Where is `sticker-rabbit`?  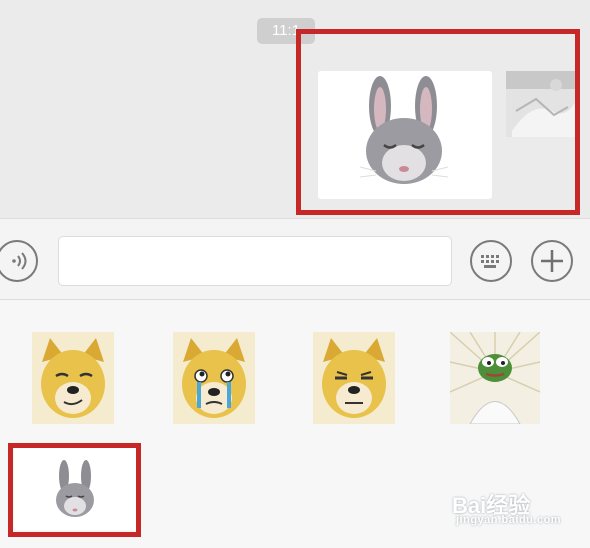 sticker-rabbit is located at coordinates (75, 489).